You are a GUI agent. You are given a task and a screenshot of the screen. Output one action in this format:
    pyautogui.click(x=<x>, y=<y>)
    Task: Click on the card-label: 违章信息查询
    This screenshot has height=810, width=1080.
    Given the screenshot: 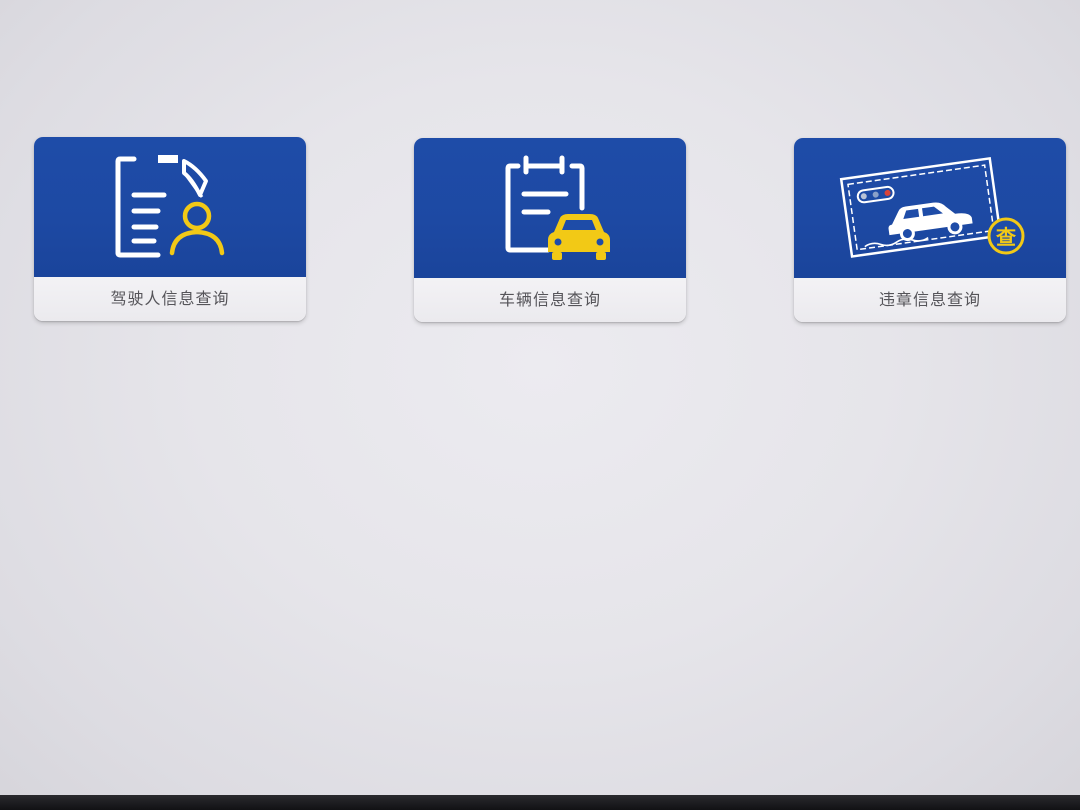 What is the action you would take?
    pyautogui.click(x=930, y=300)
    